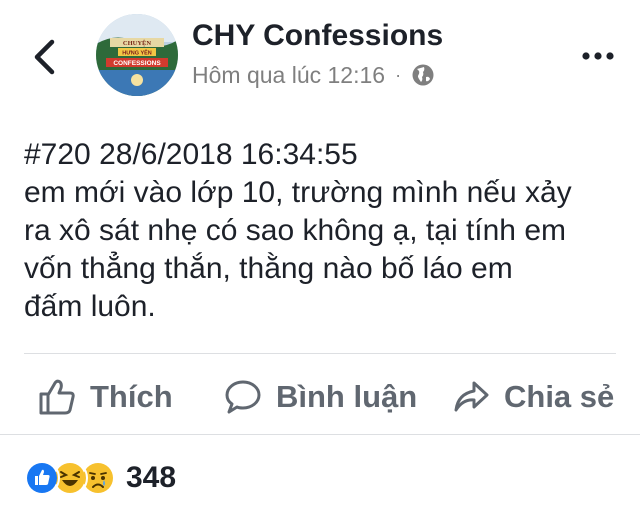 The width and height of the screenshot is (640, 512). I want to click on share-arrow-icon, so click(471, 396).